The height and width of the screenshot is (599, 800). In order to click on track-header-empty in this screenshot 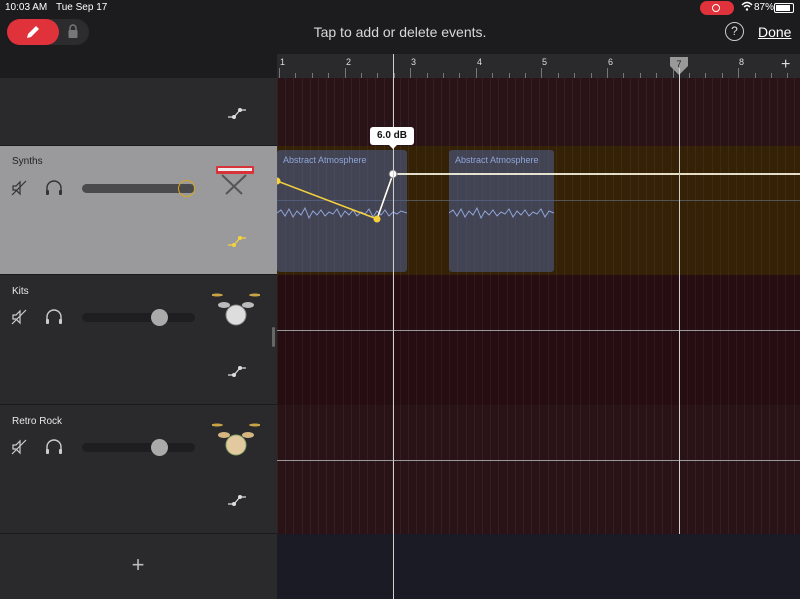, I will do `click(138, 112)`.